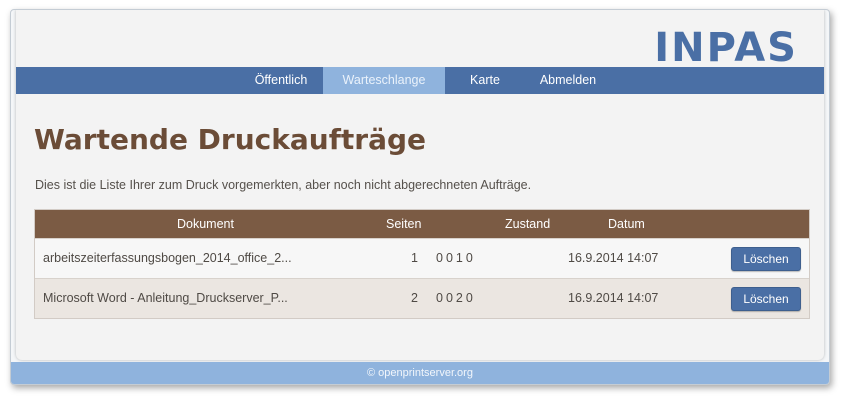 The image size is (847, 401). What do you see at coordinates (726, 48) in the screenshot?
I see `inpas-logo: INPAS` at bounding box center [726, 48].